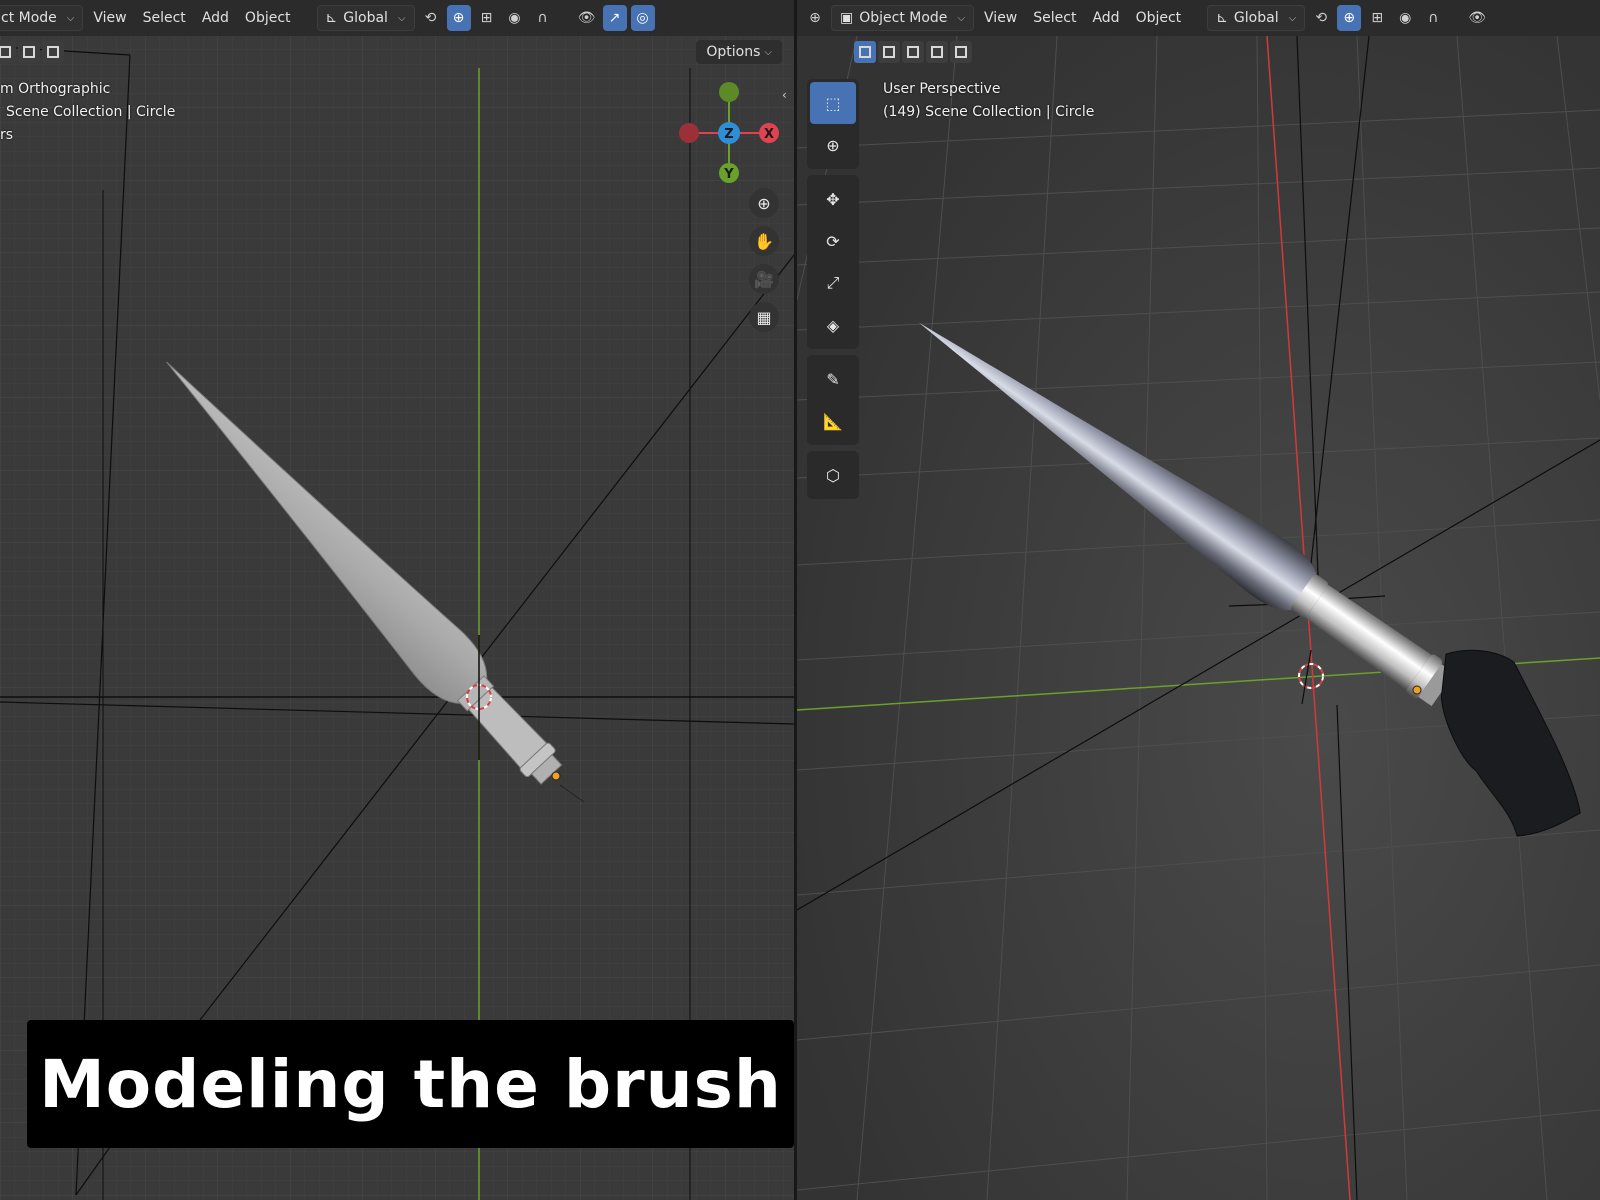  Describe the element at coordinates (91, 112) in the screenshot. I see `collection-info: Scene Collection | Circle` at that location.